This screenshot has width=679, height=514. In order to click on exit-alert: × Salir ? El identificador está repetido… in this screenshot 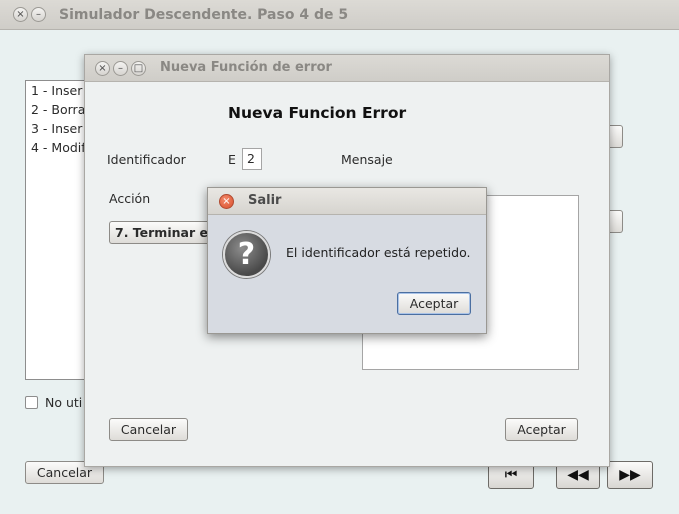, I will do `click(347, 260)`.